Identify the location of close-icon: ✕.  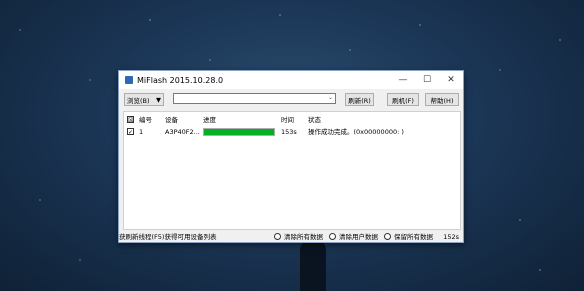
(451, 80).